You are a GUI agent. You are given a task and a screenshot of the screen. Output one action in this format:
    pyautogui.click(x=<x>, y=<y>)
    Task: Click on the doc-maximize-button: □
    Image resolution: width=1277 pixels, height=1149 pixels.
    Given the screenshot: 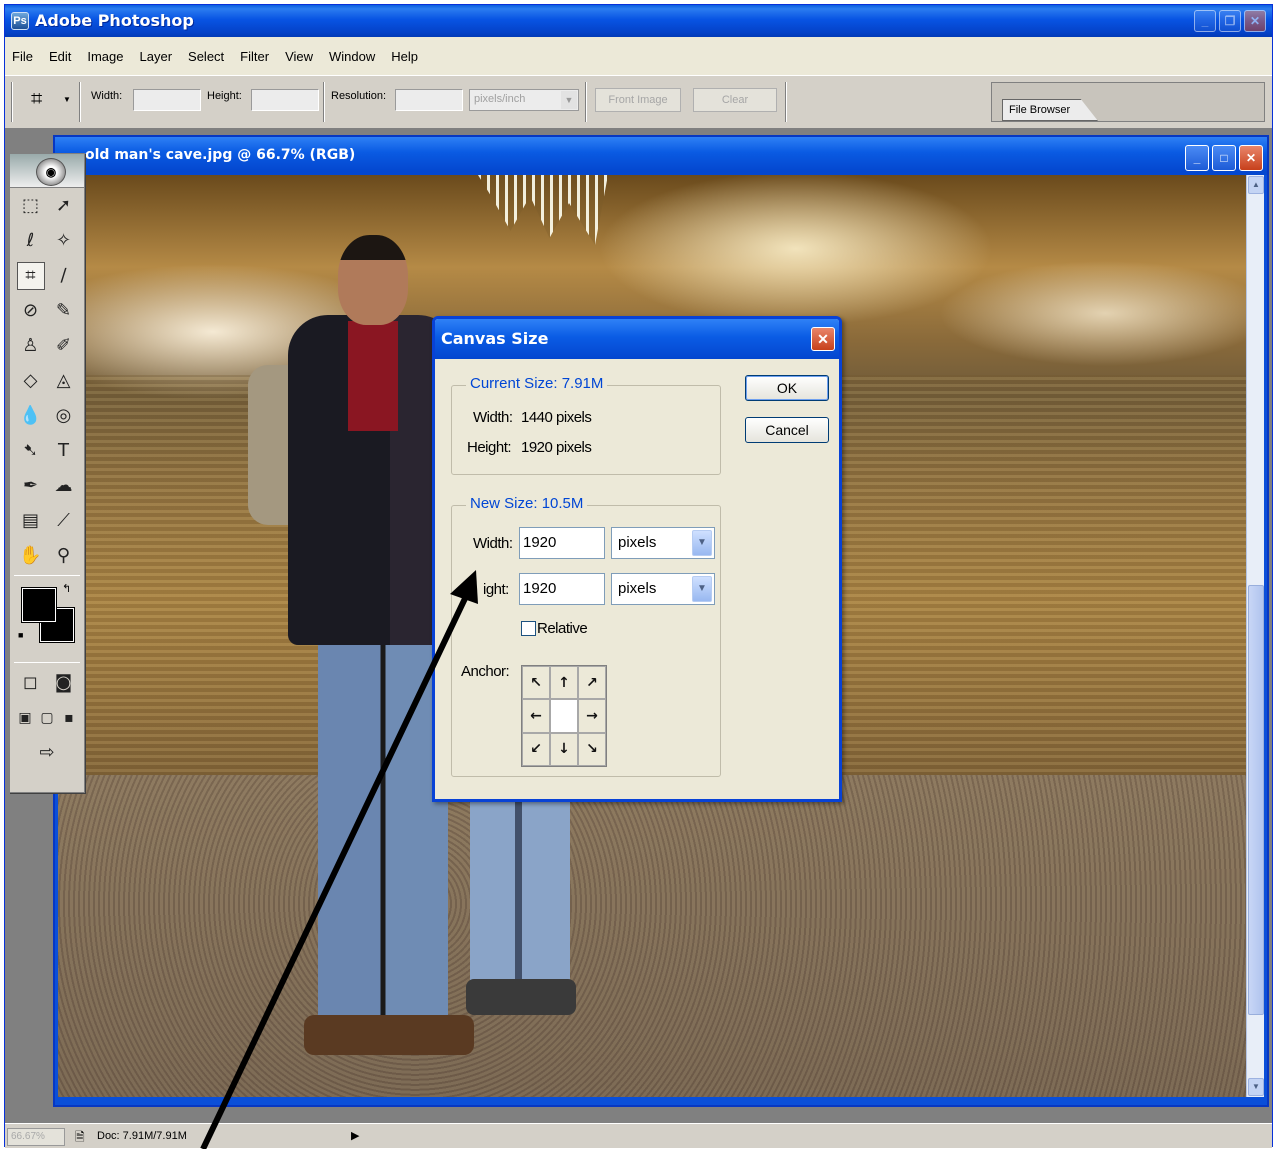 What is the action you would take?
    pyautogui.click(x=1224, y=158)
    